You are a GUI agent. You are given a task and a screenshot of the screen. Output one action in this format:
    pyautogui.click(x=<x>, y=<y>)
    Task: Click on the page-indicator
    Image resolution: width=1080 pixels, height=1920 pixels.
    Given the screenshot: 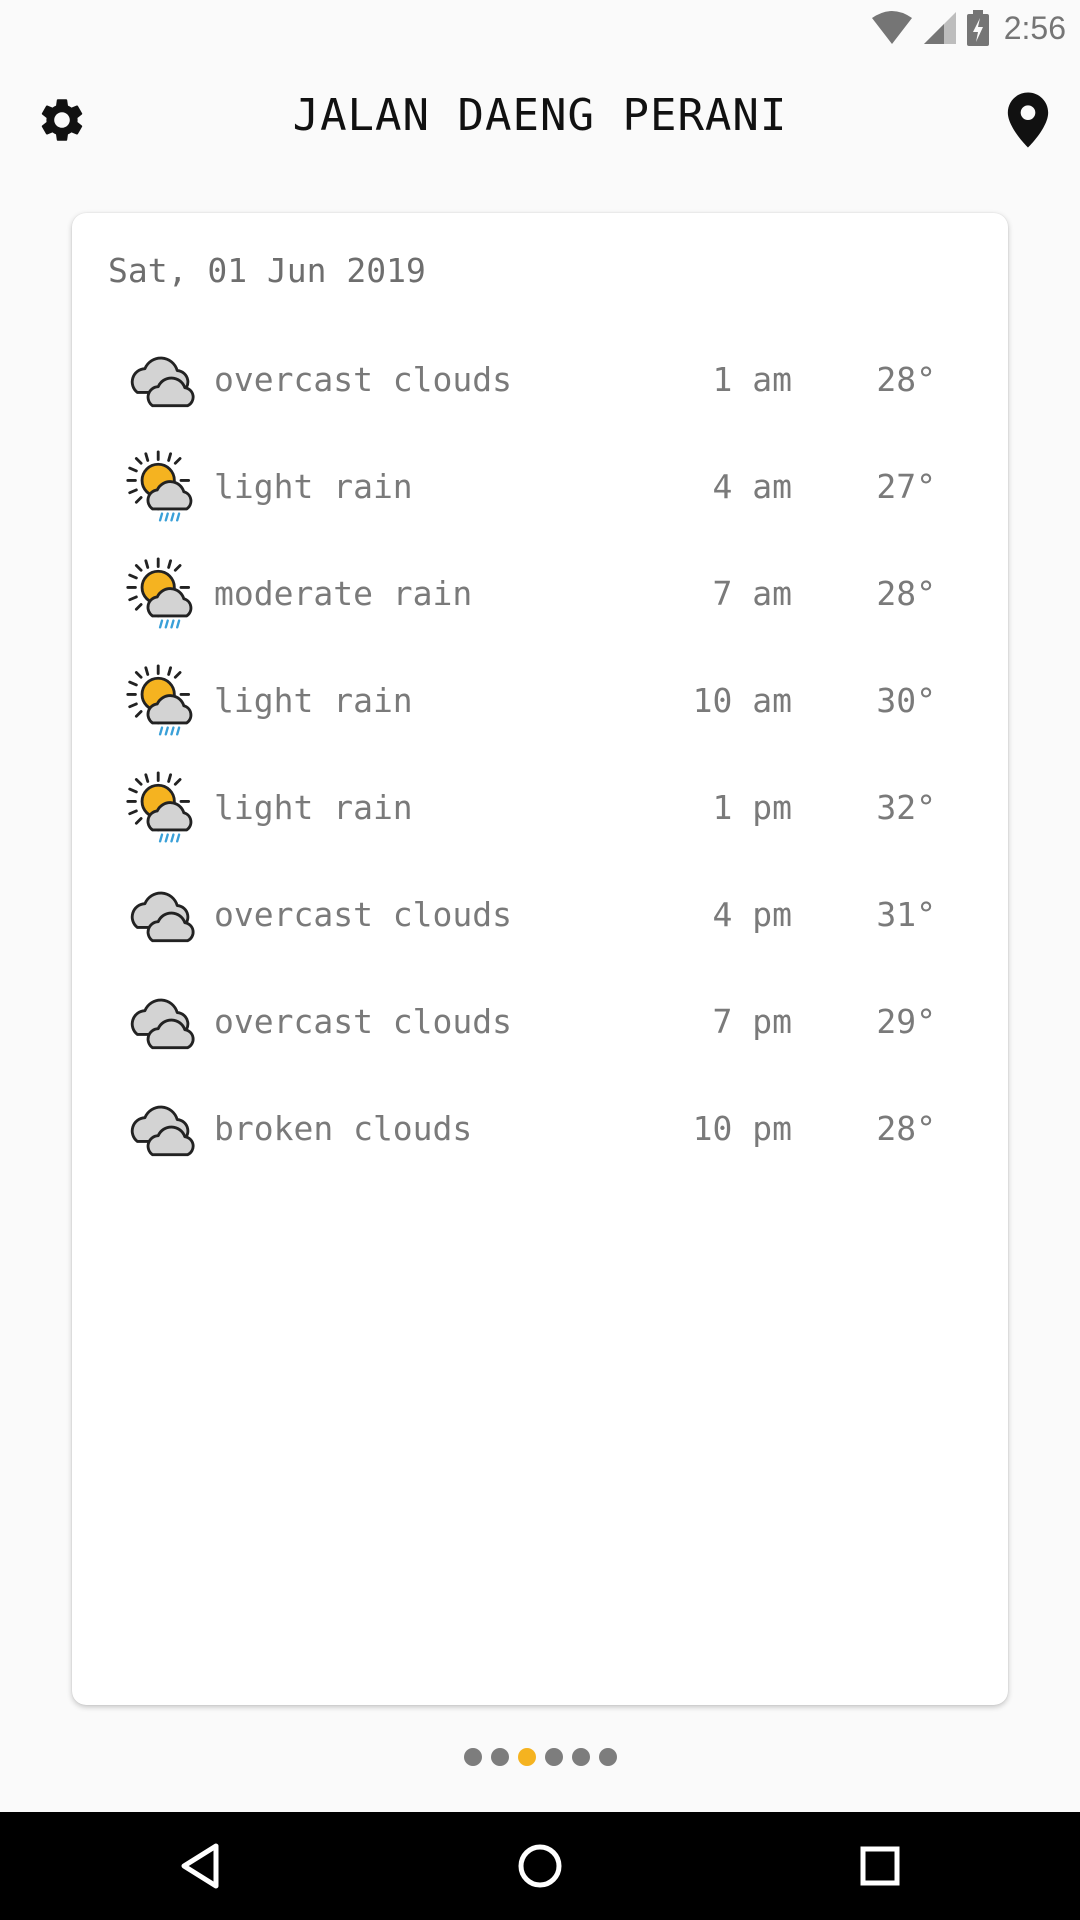 What is the action you would take?
    pyautogui.click(x=540, y=1757)
    